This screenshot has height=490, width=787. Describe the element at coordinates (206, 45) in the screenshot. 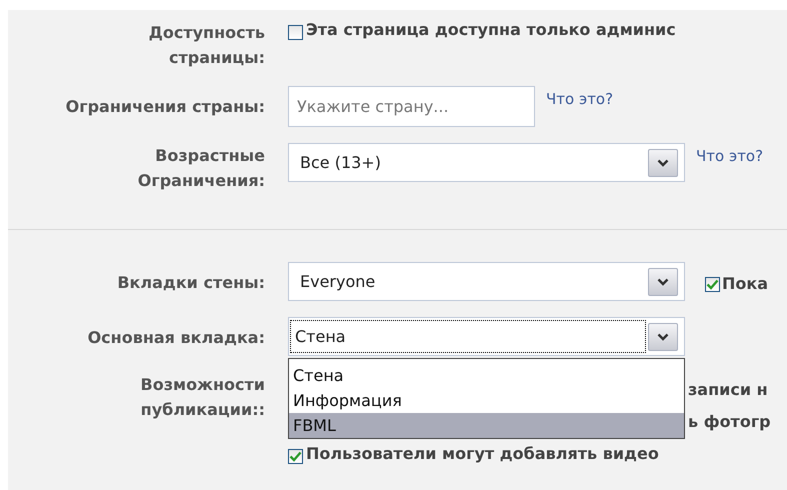

I see `field-label: Доступность страницы:` at that location.